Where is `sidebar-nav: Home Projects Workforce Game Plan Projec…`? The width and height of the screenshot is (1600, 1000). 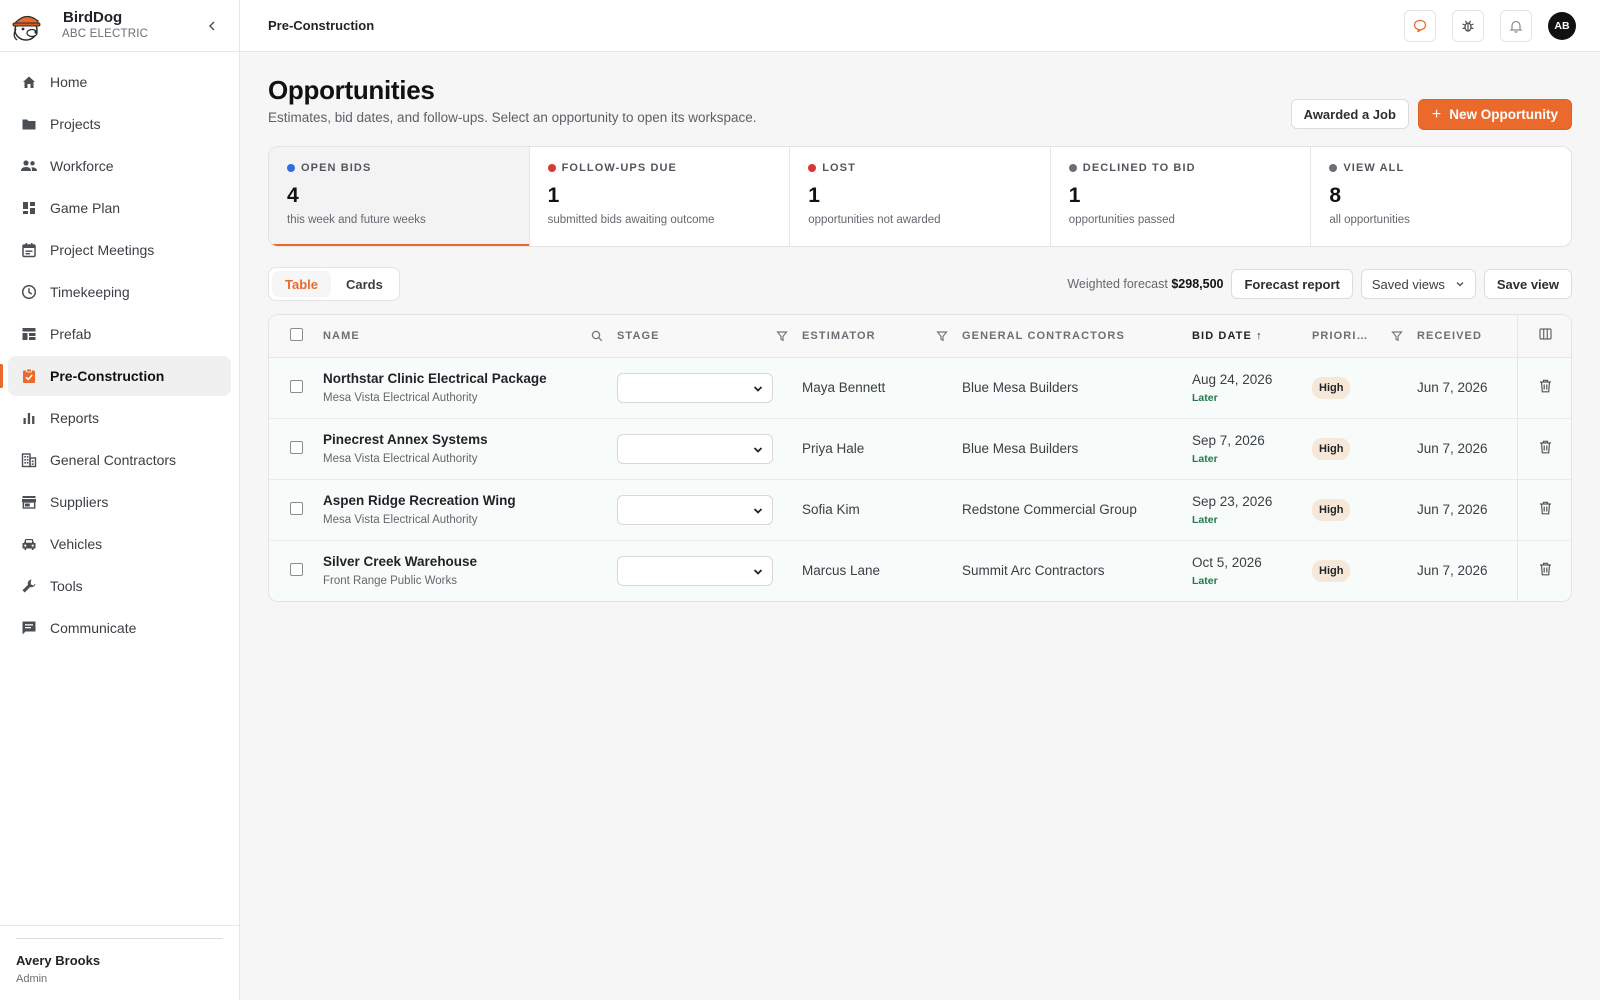 sidebar-nav: Home Projects Workforce Game Plan Projec… is located at coordinates (119, 350).